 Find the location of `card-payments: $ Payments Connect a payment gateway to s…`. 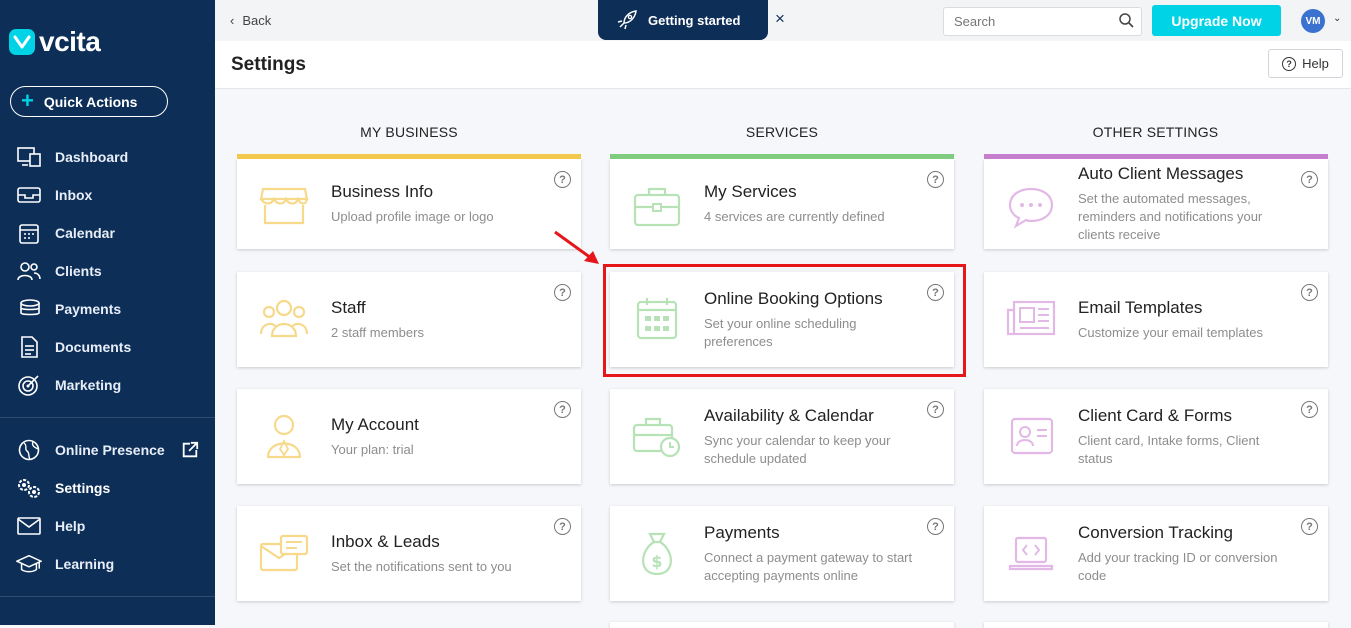

card-payments: $ Payments Connect a payment gateway to s… is located at coordinates (782, 553).